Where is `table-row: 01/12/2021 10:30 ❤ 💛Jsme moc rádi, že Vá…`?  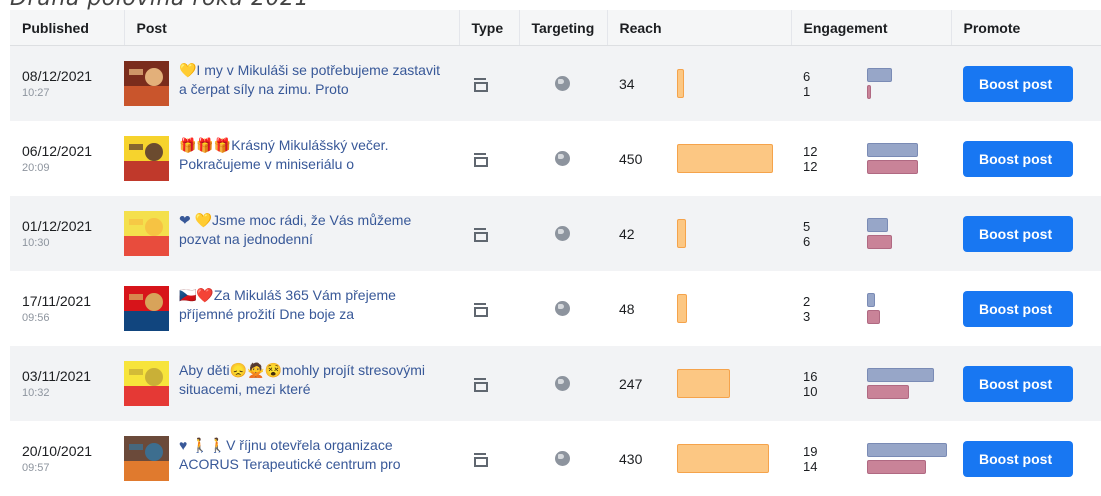 table-row: 01/12/2021 10:30 ❤ 💛Jsme moc rádi, že Vá… is located at coordinates (555, 233).